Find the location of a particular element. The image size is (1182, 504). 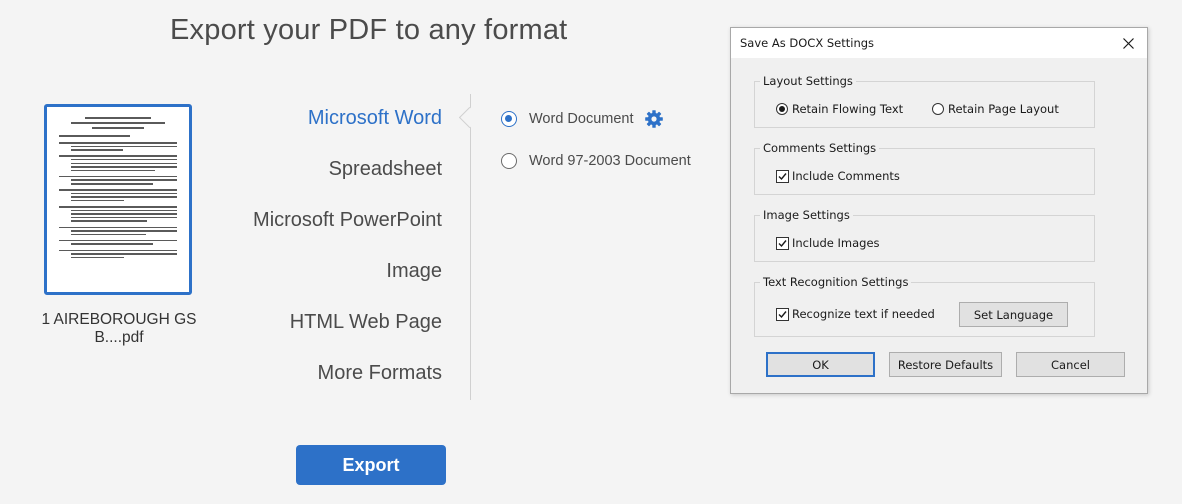

set-language-button: Set Language is located at coordinates (1013, 314).